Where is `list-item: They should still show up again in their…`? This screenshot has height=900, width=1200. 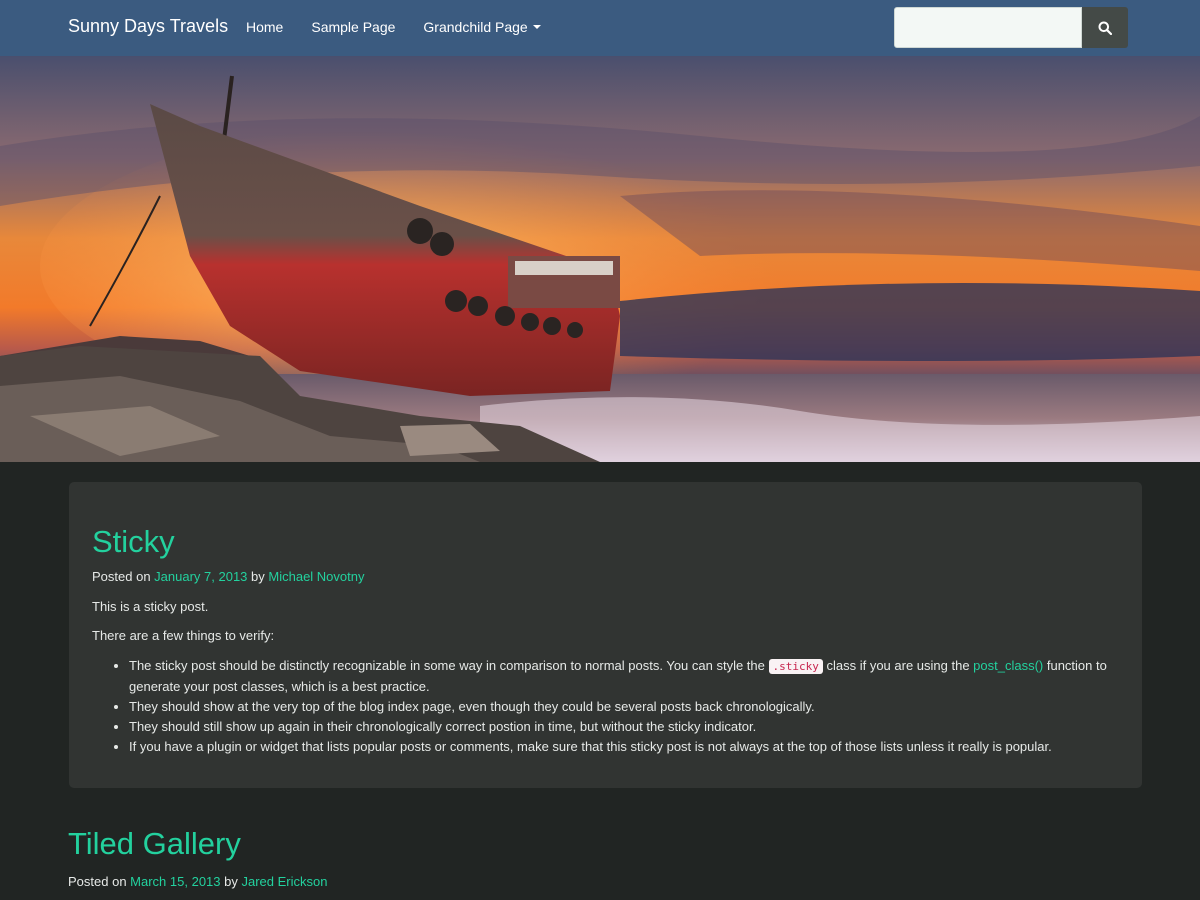 list-item: They should still show up again in their… is located at coordinates (644, 727).